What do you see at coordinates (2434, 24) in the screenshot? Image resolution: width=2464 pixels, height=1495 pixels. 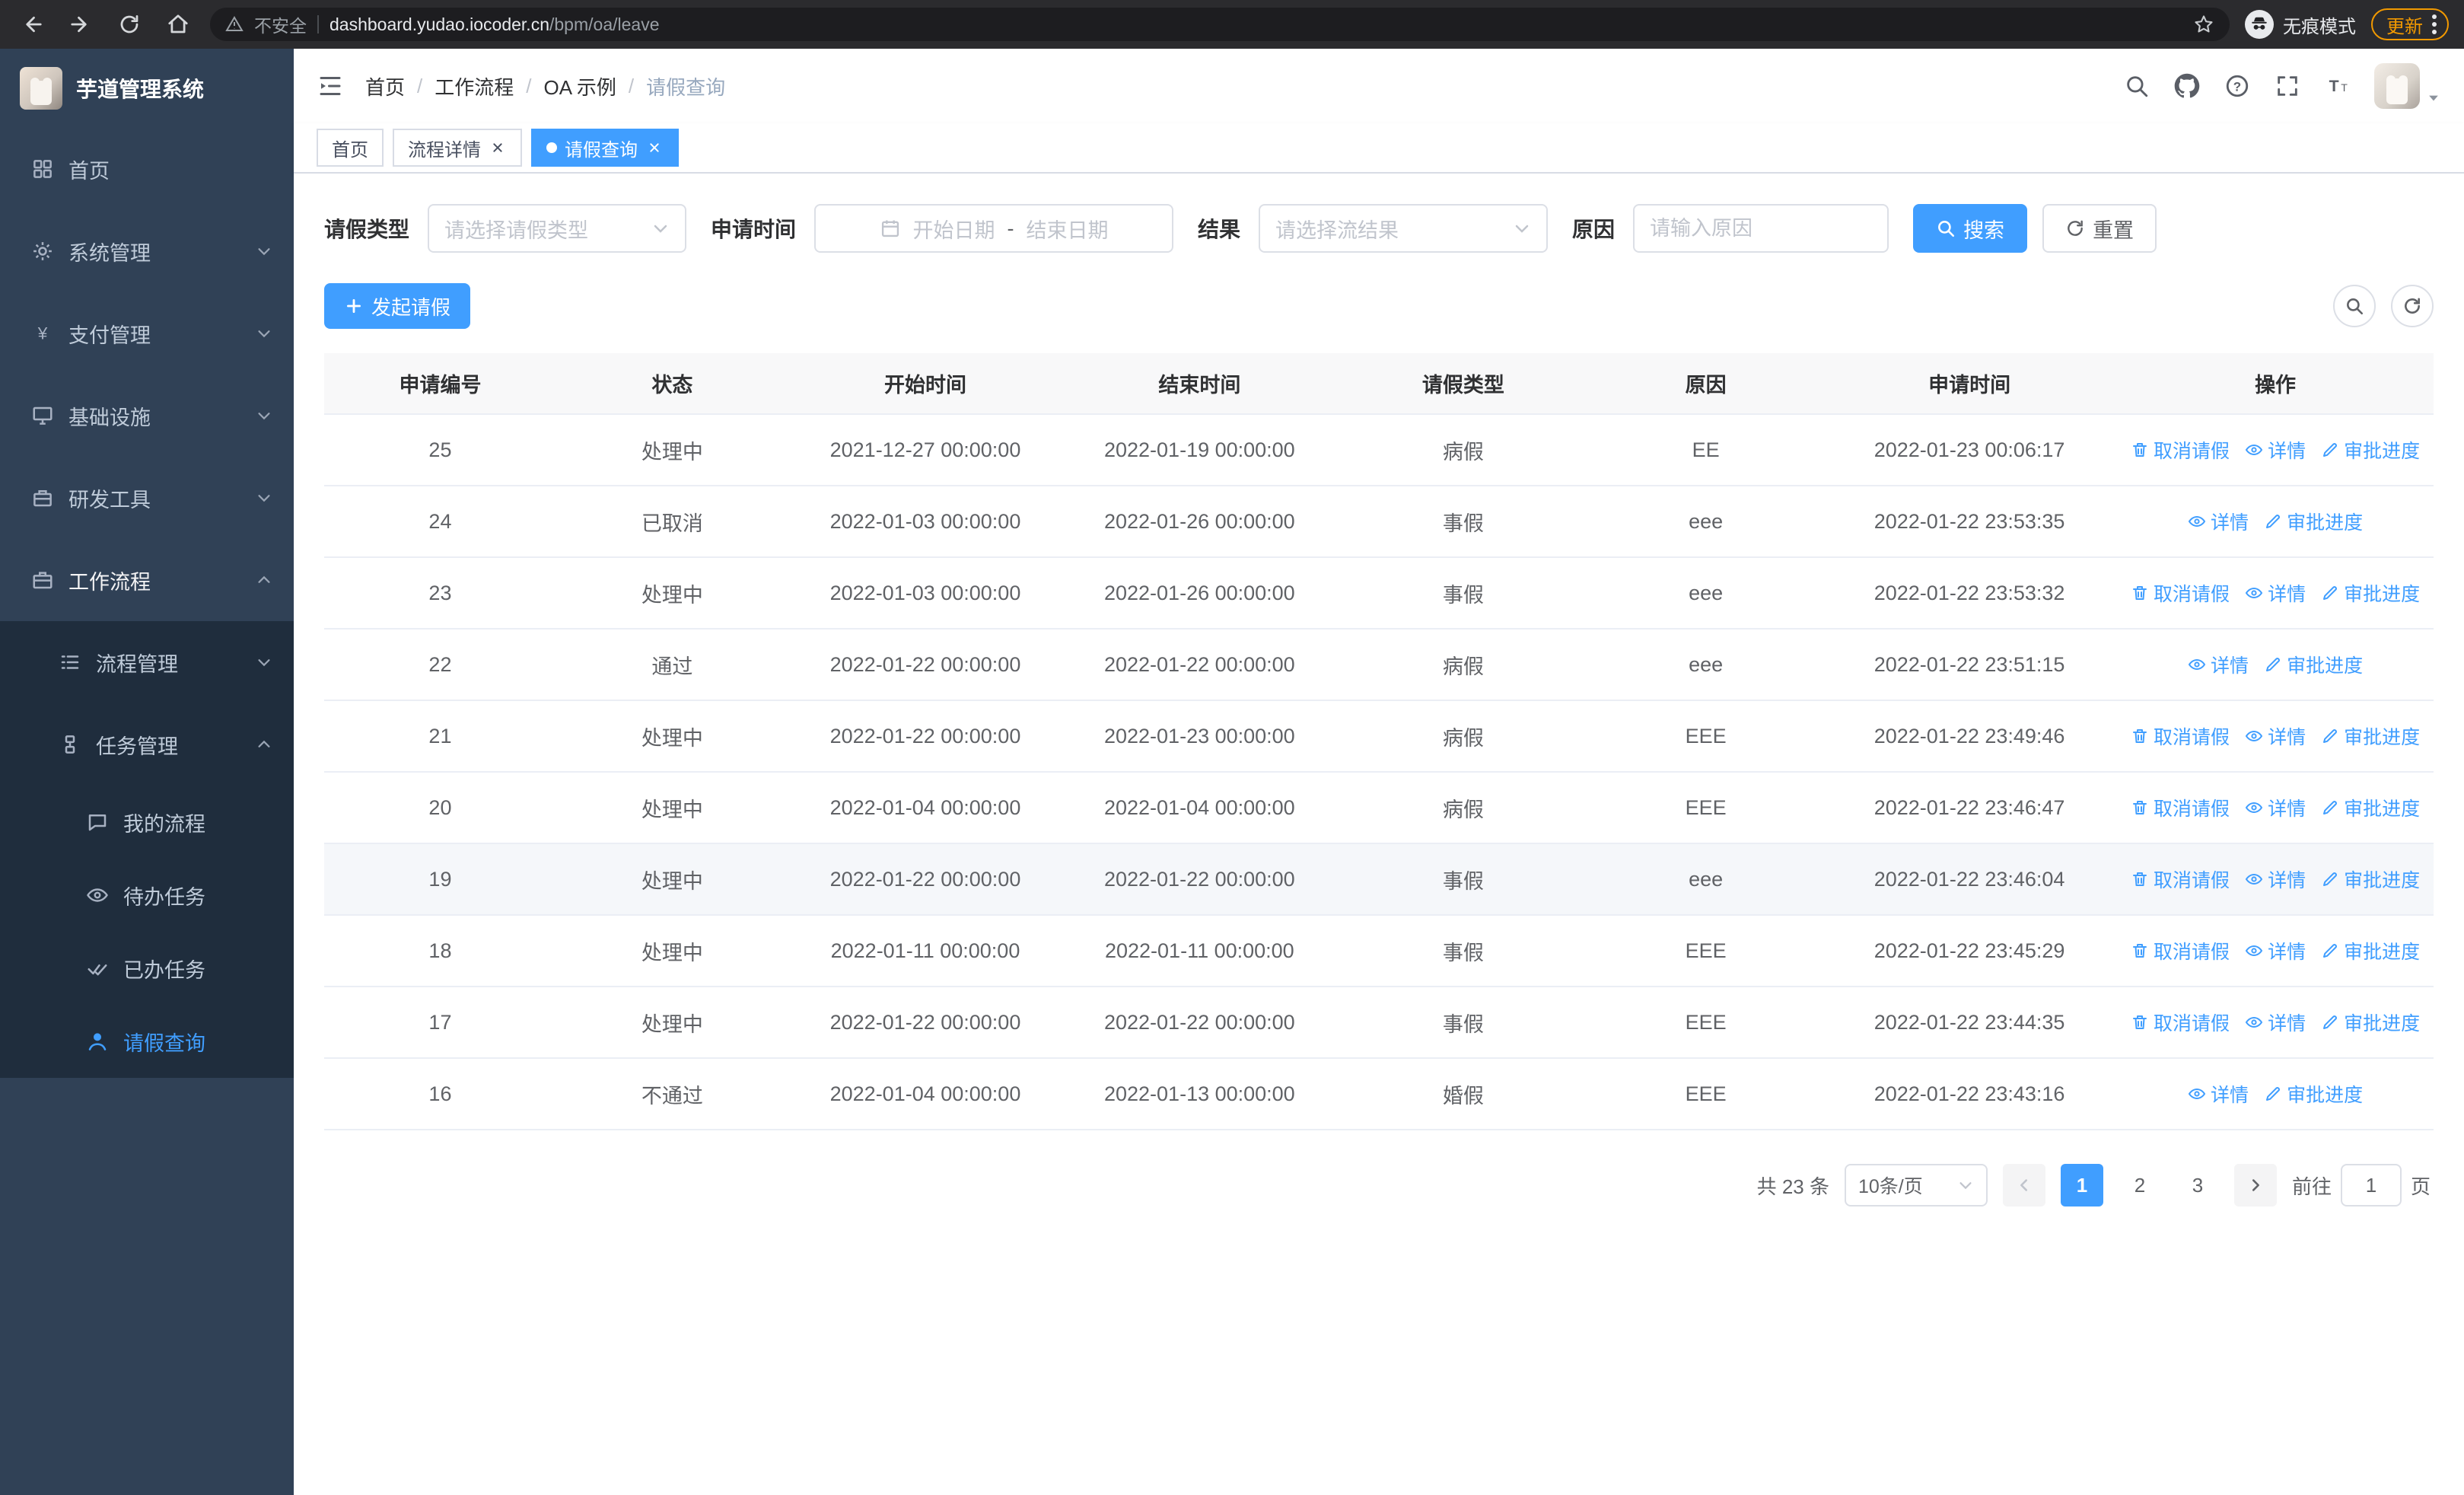 I see `browser-menu-icon` at bounding box center [2434, 24].